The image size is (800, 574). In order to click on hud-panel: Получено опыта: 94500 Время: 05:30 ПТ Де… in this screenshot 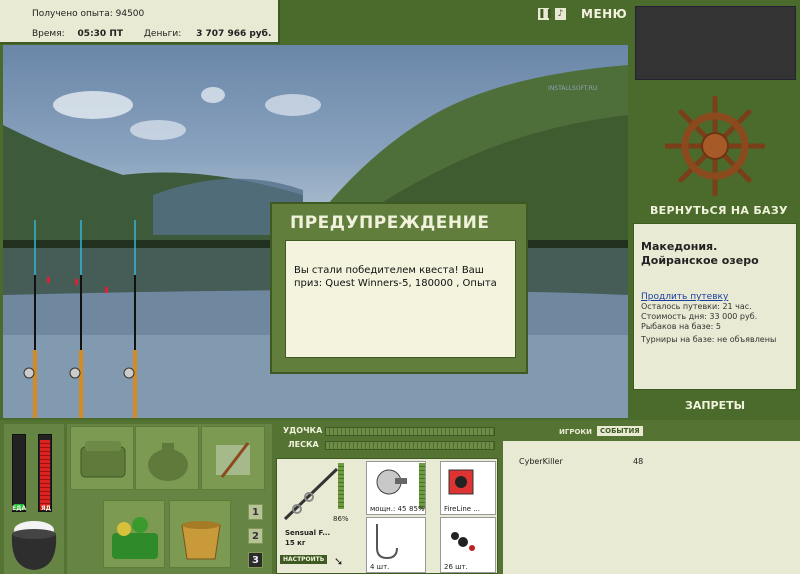, I will do `click(140, 22)`.